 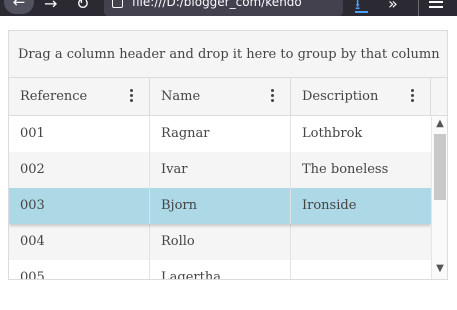 I want to click on reload-icon: ↻, so click(x=82, y=7).